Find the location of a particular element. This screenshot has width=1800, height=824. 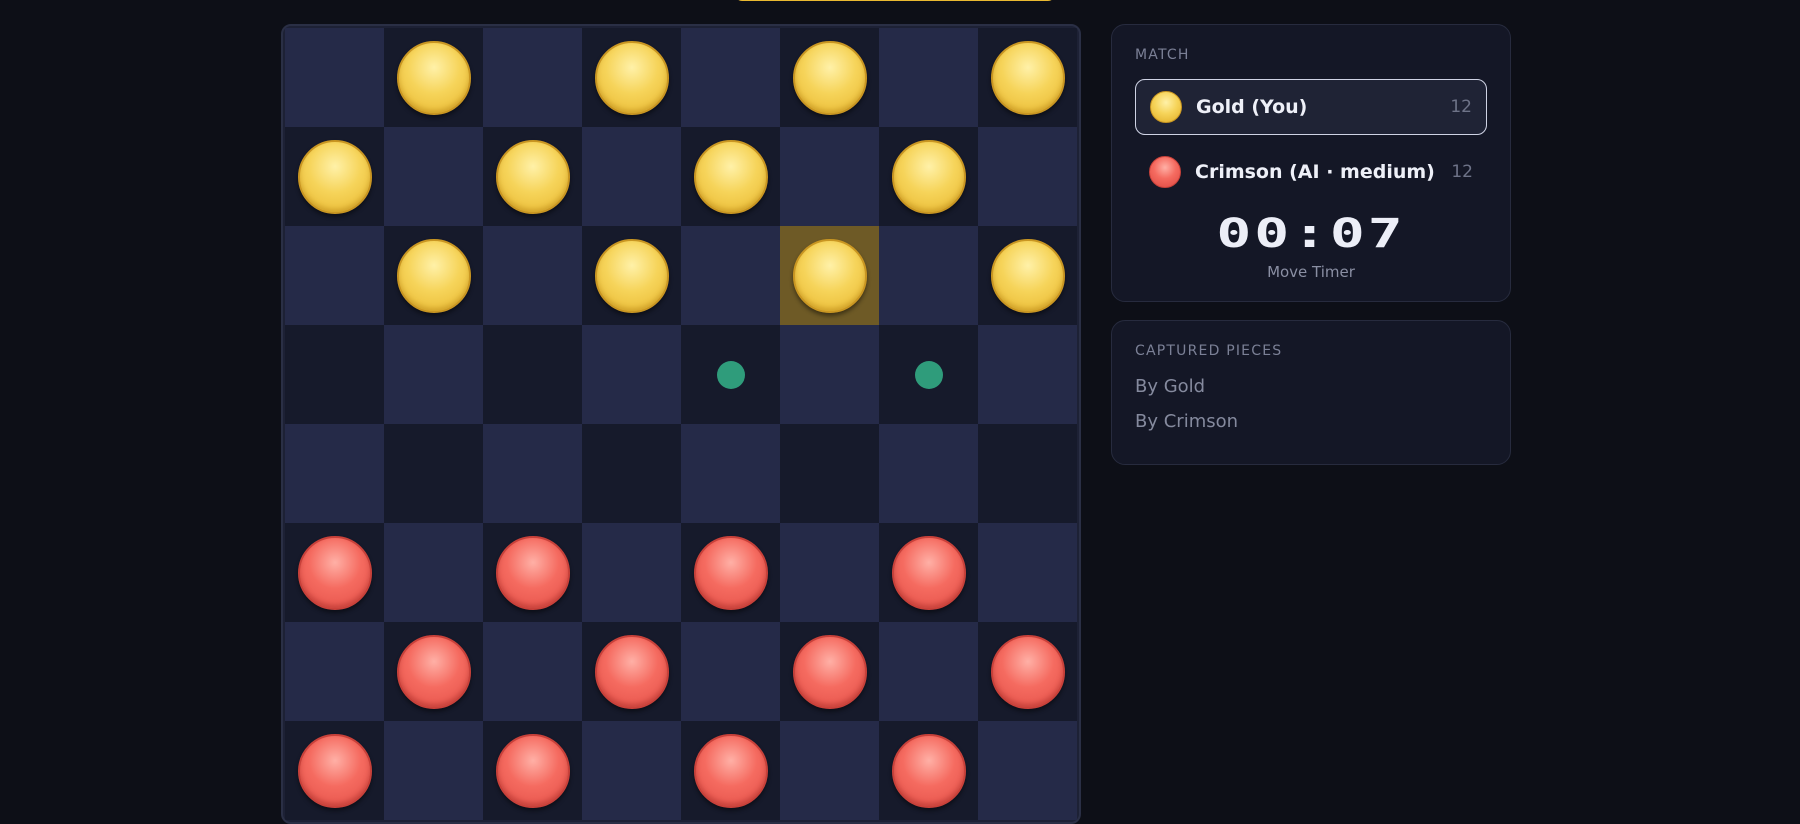

player-count-crimson: 12 is located at coordinates (1462, 172).